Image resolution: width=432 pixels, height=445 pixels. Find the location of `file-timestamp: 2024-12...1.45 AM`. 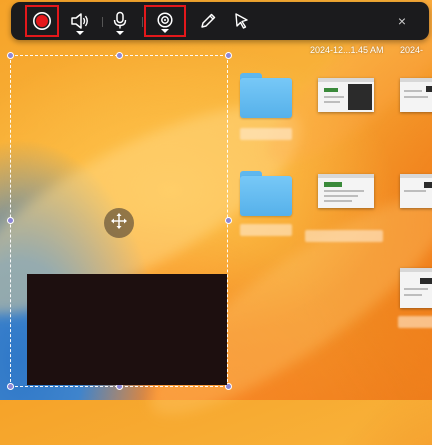

file-timestamp: 2024-12...1.45 AM is located at coordinates (347, 50).